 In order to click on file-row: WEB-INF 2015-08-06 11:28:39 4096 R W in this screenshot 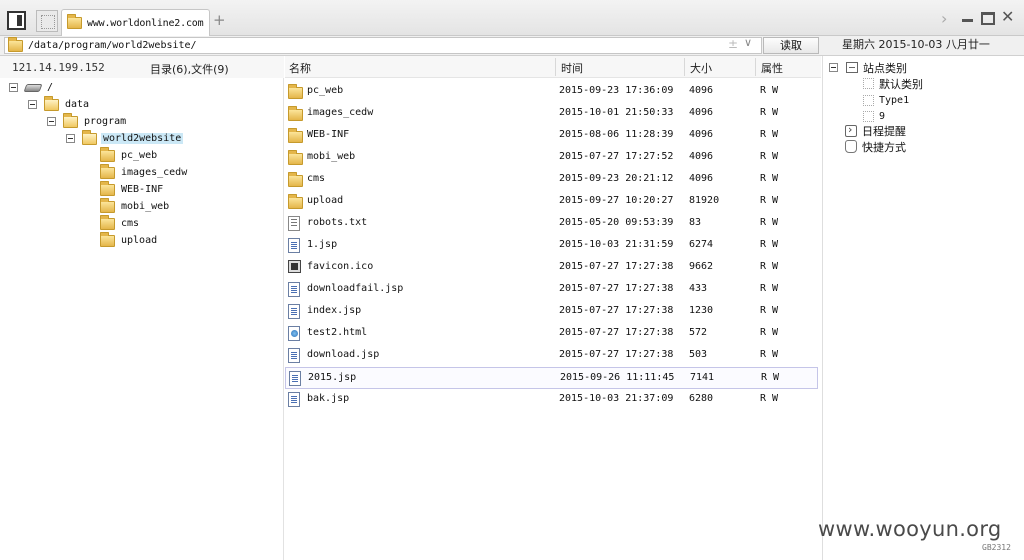, I will do `click(551, 136)`.